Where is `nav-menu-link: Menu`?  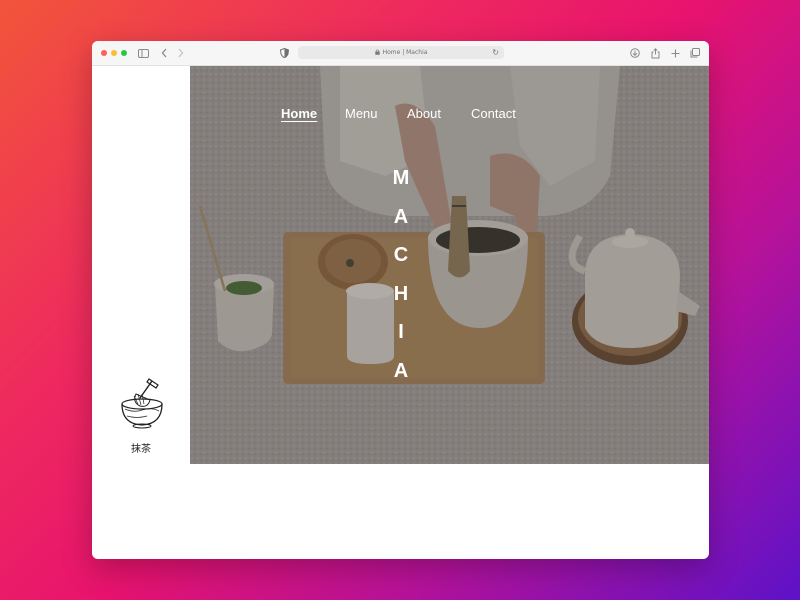 nav-menu-link: Menu is located at coordinates (361, 113).